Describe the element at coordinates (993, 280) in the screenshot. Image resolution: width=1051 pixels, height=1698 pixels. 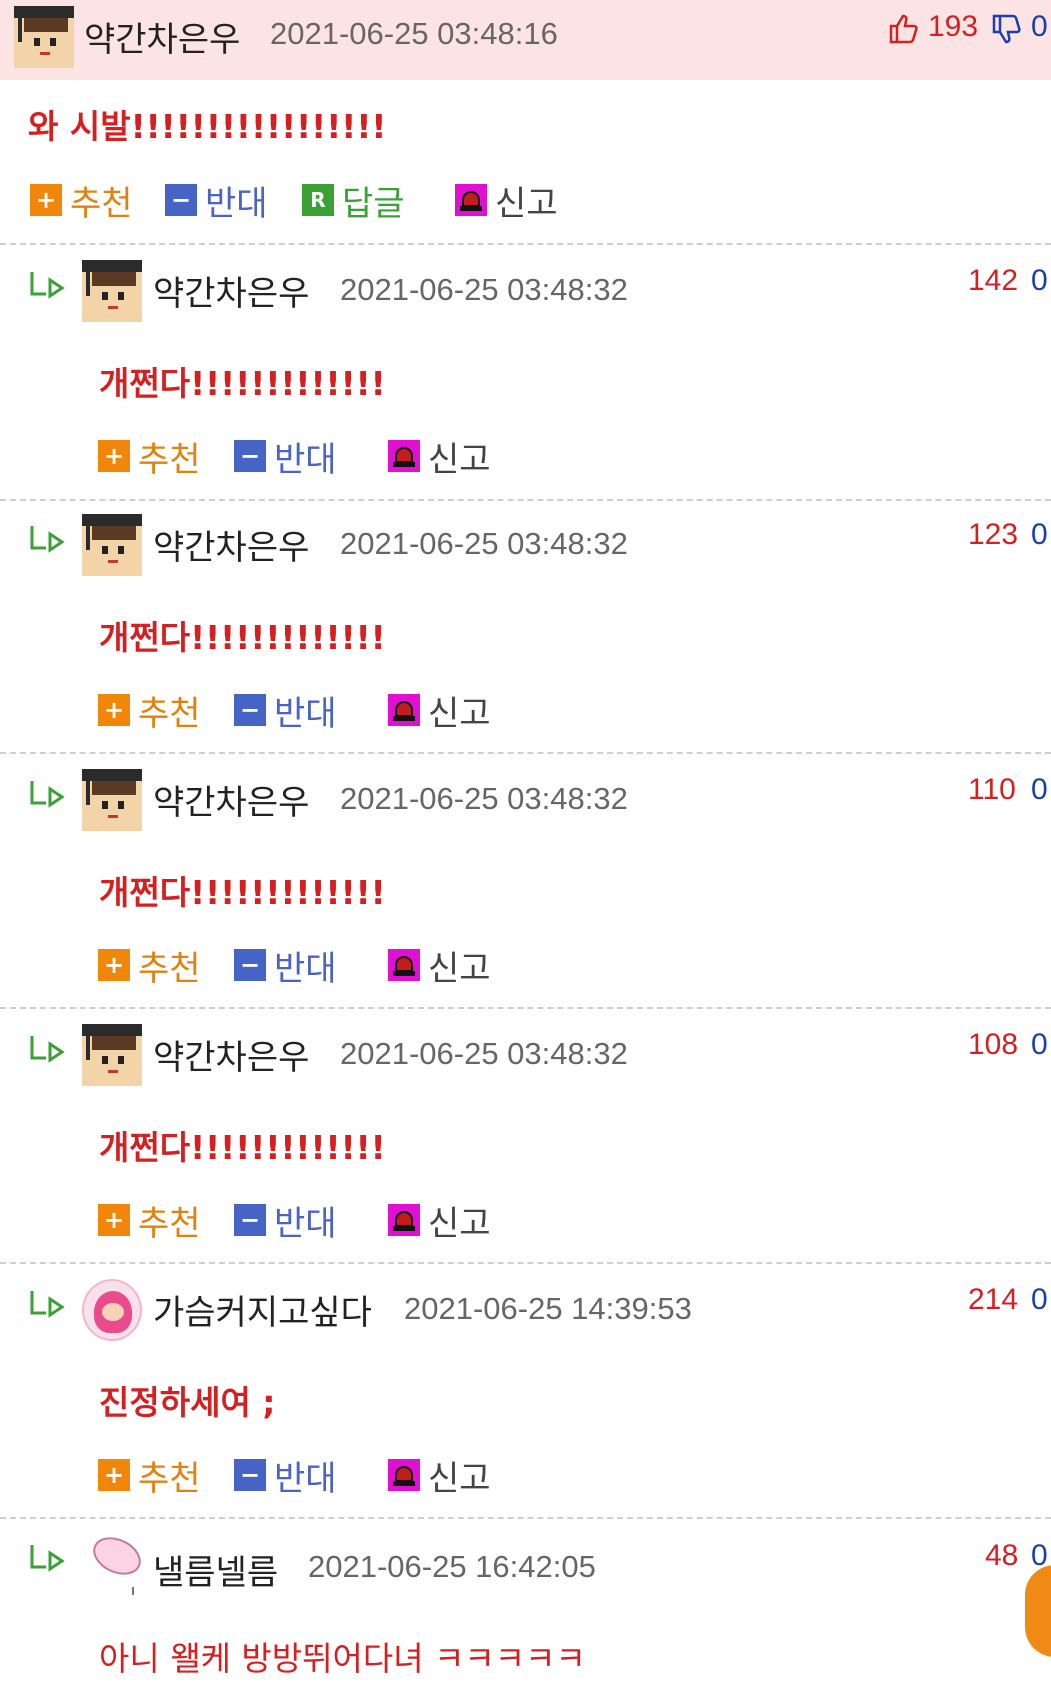
I see `up-count: 142` at that location.